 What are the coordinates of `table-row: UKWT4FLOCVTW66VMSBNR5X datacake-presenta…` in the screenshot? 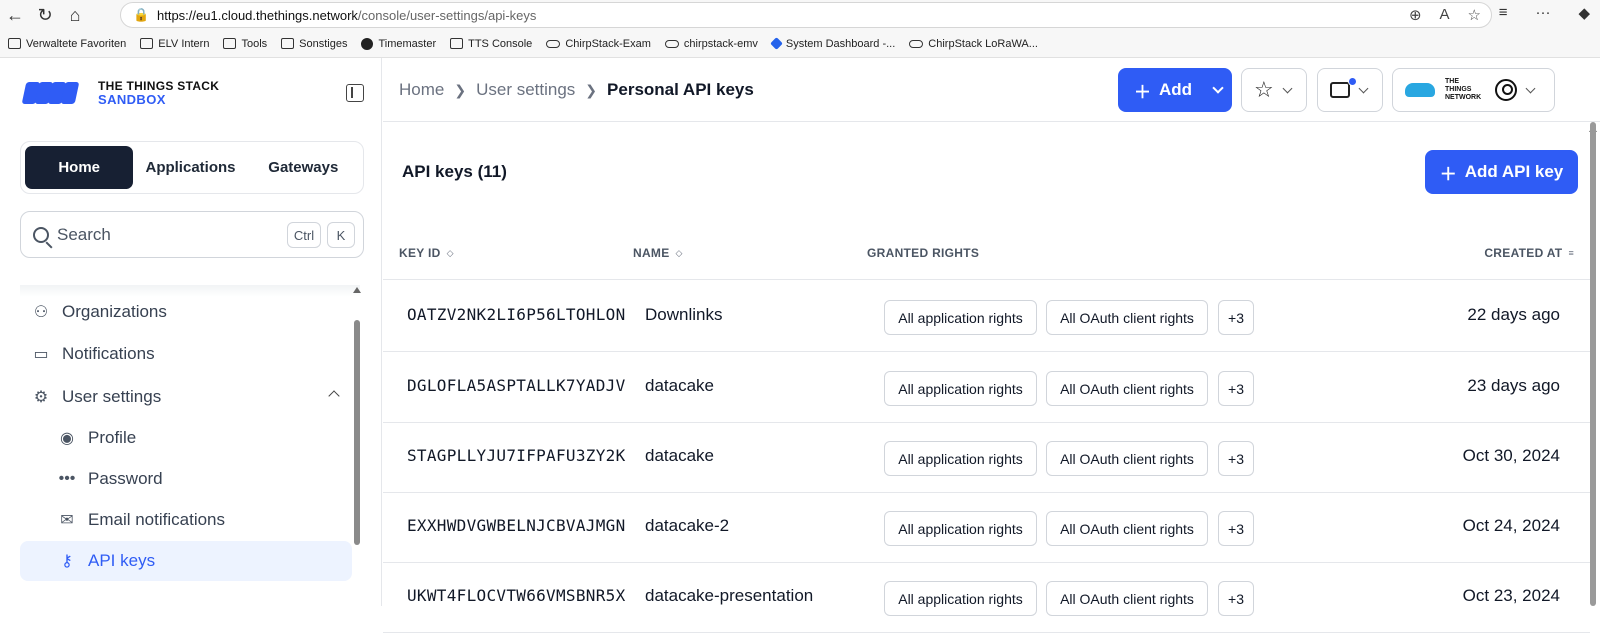 It's located at (986, 597).